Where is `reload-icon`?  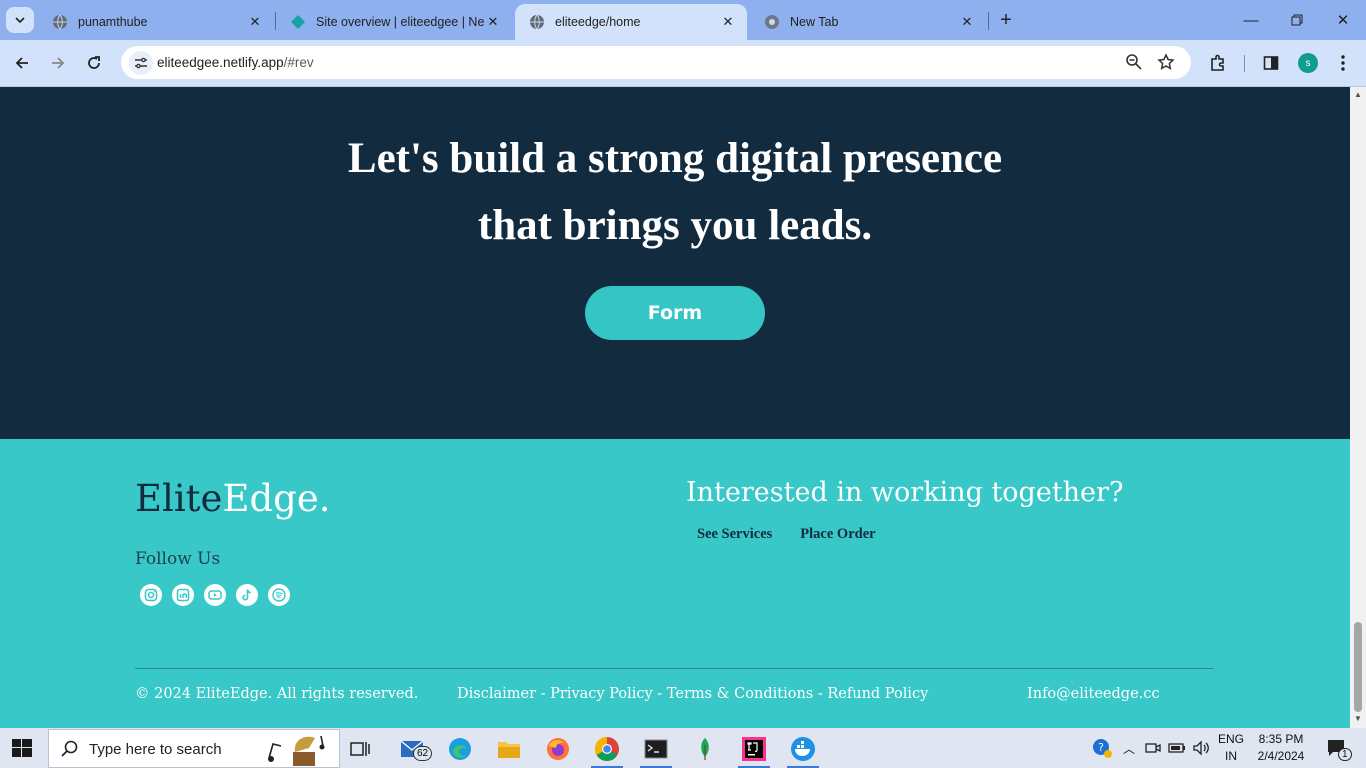 reload-icon is located at coordinates (94, 62).